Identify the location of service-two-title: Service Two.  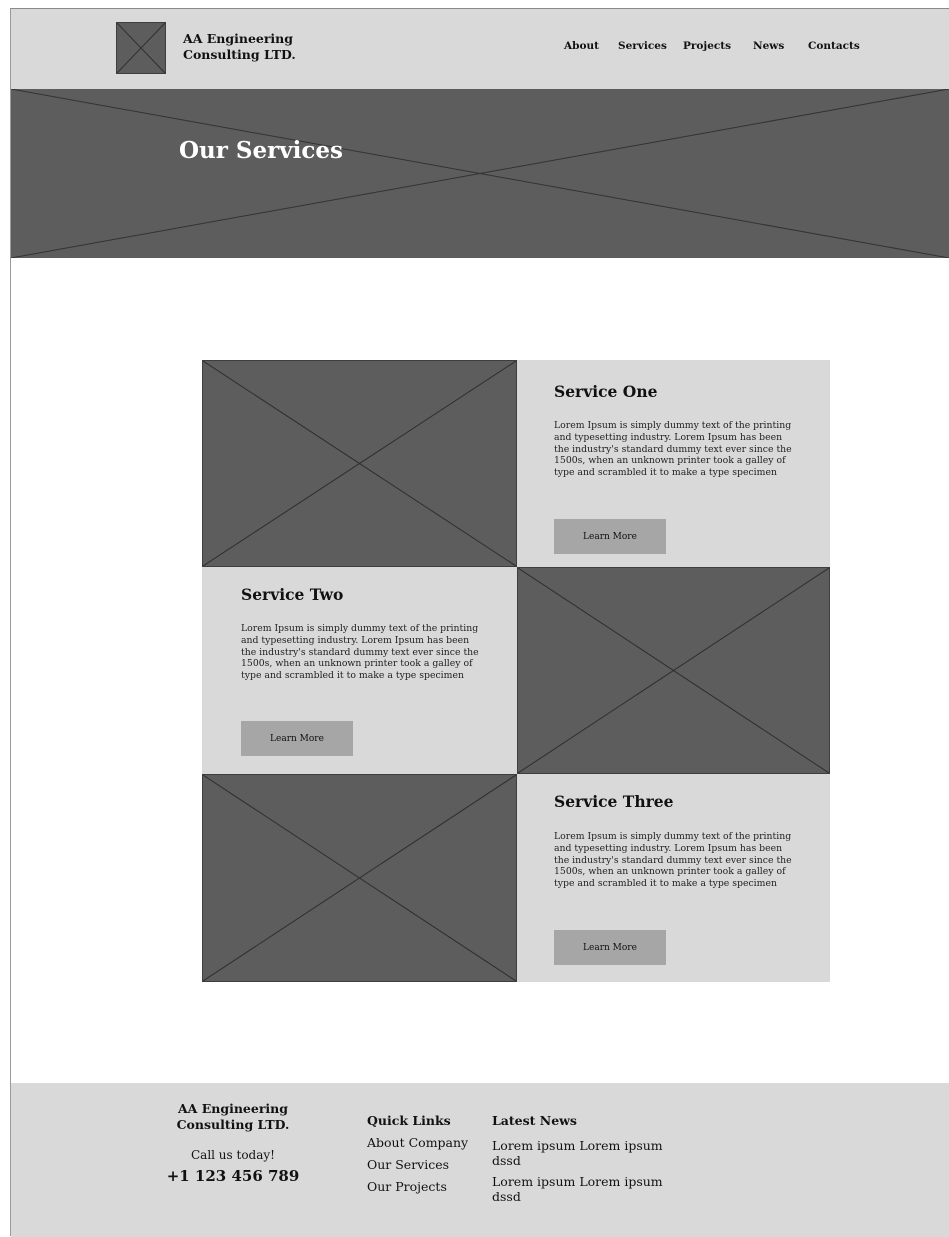
(292, 594).